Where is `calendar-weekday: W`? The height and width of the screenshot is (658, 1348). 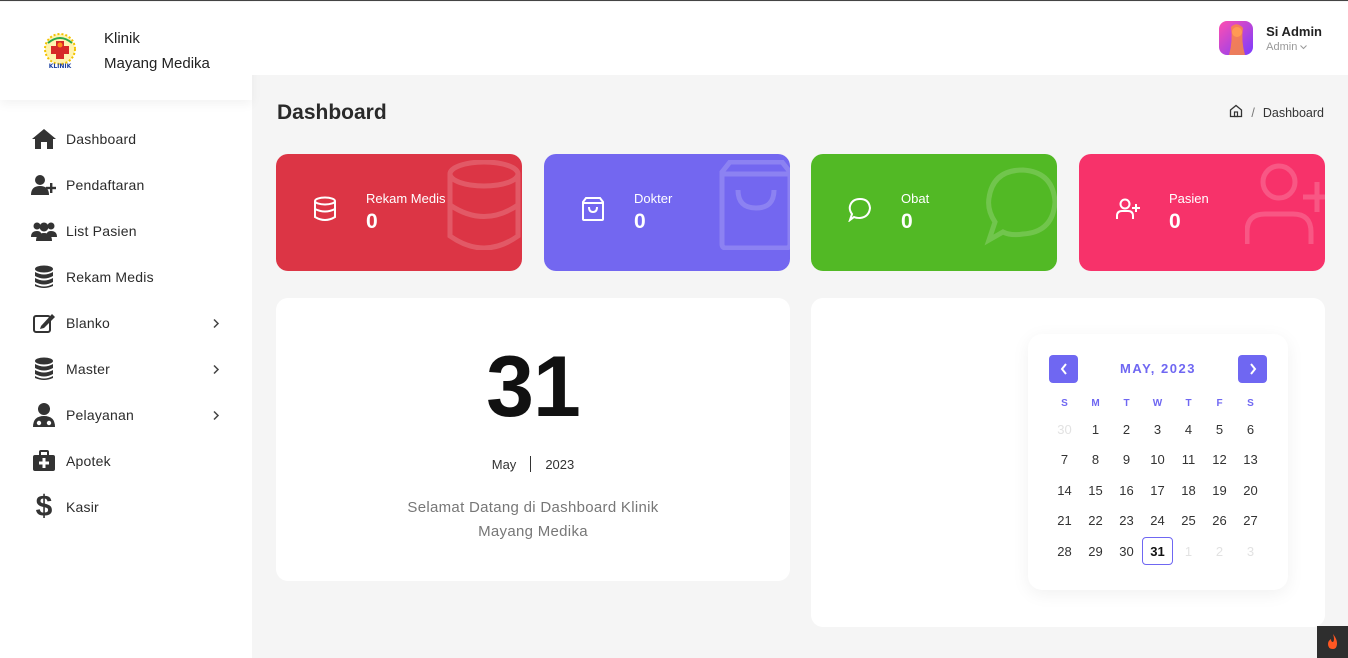
calendar-weekday: W is located at coordinates (1157, 403).